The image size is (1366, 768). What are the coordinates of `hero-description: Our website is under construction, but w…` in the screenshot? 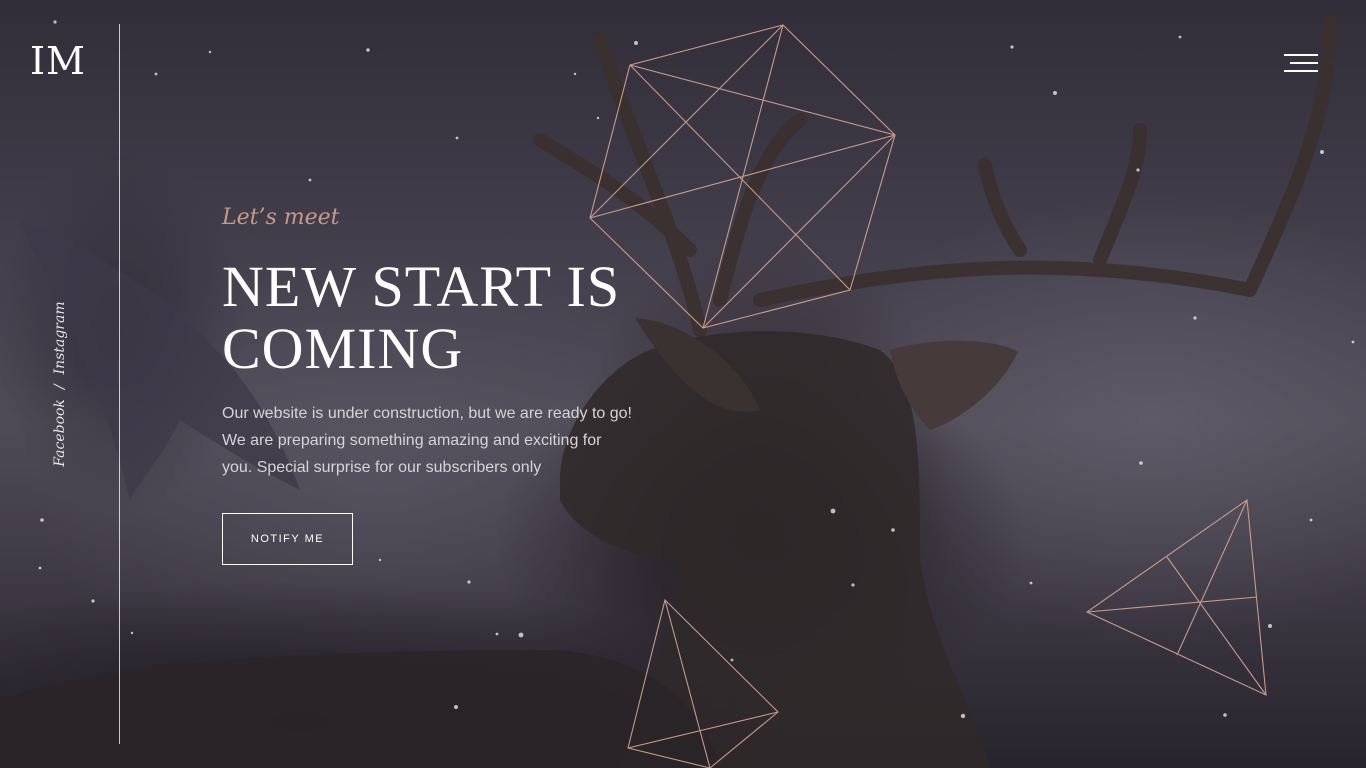 It's located at (427, 440).